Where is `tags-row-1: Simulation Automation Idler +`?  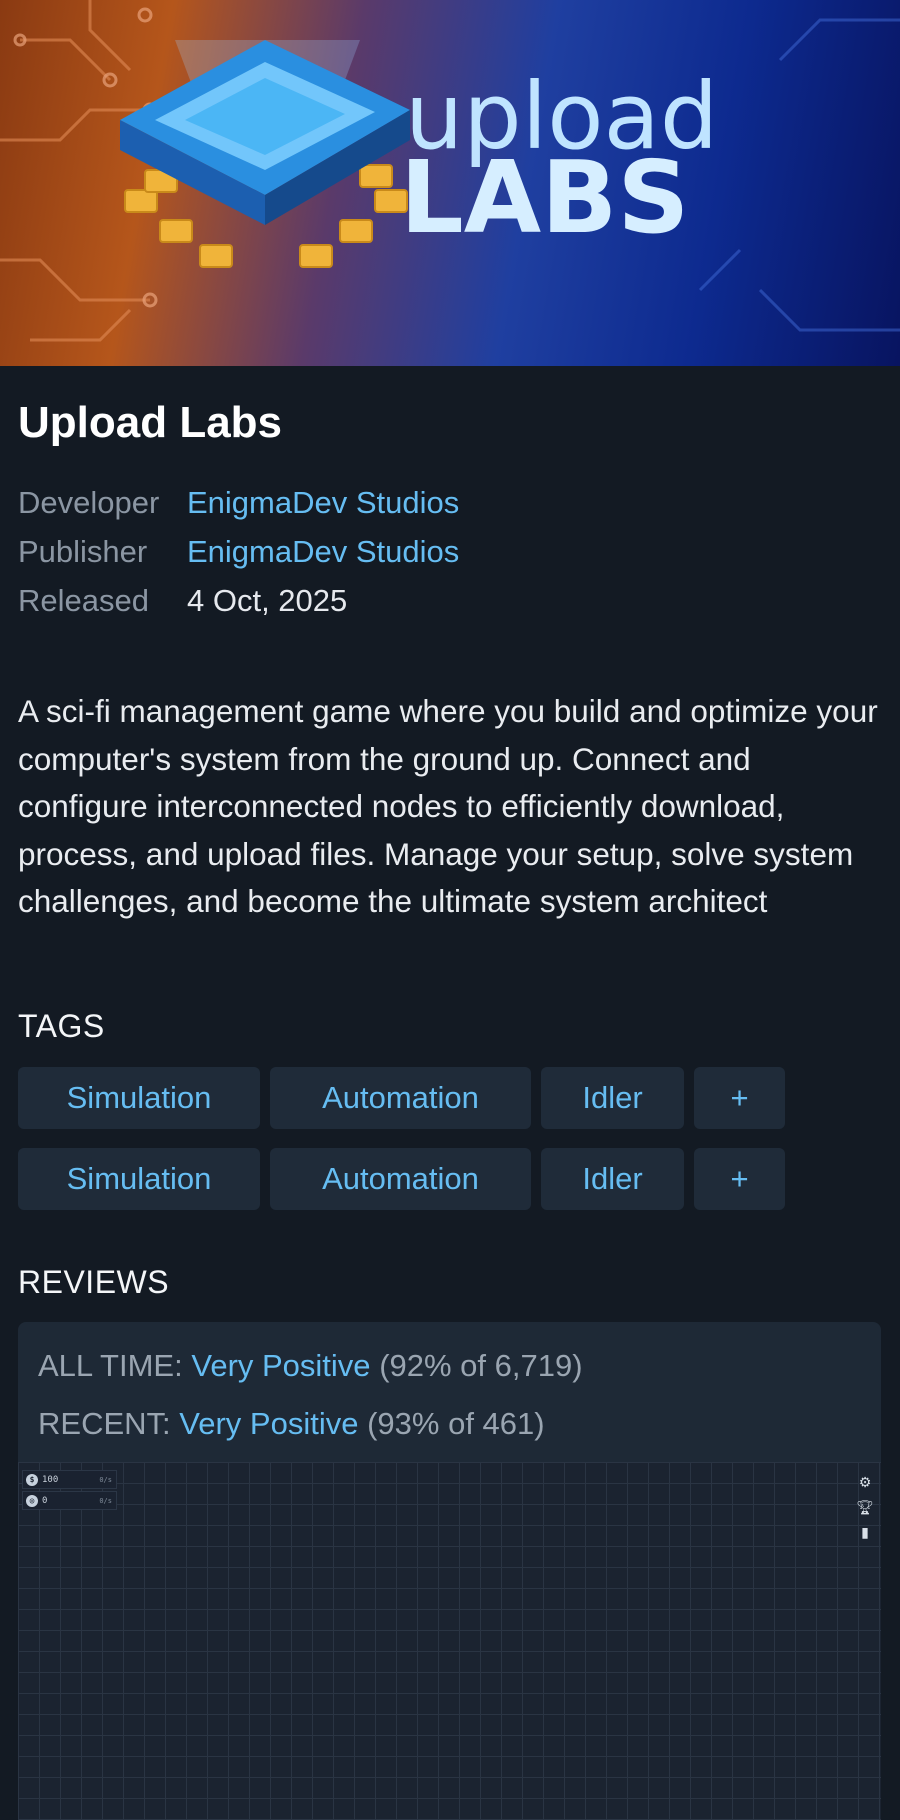
tags-row-1: Simulation Automation Idler + is located at coordinates (401, 1098).